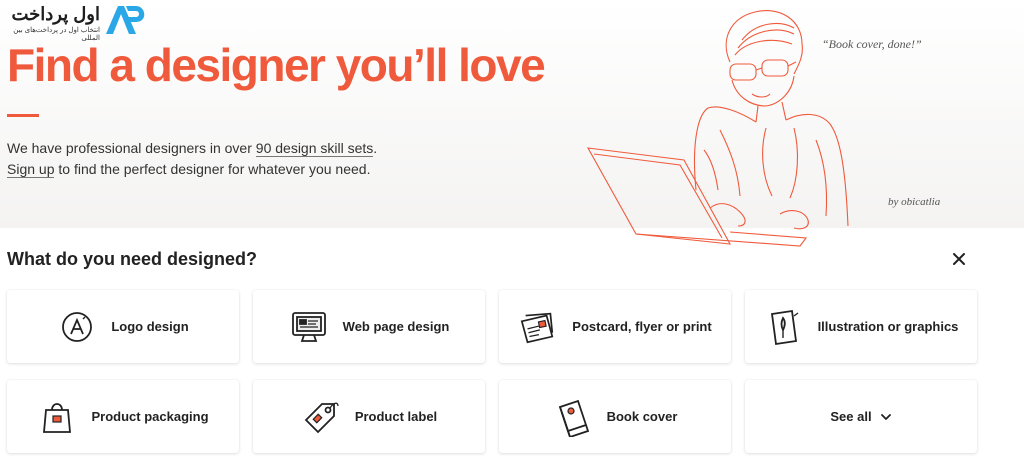 This screenshot has height=468, width=1024. What do you see at coordinates (276, 65) in the screenshot?
I see `hero-title: Find a designer you’ll love` at bounding box center [276, 65].